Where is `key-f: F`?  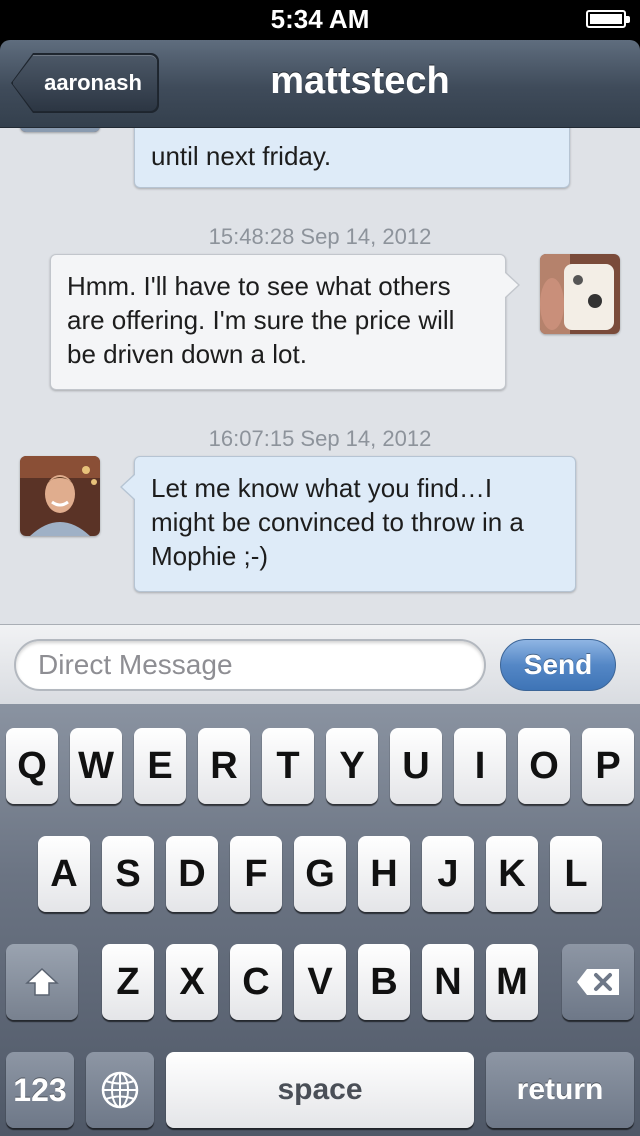 key-f: F is located at coordinates (256, 874).